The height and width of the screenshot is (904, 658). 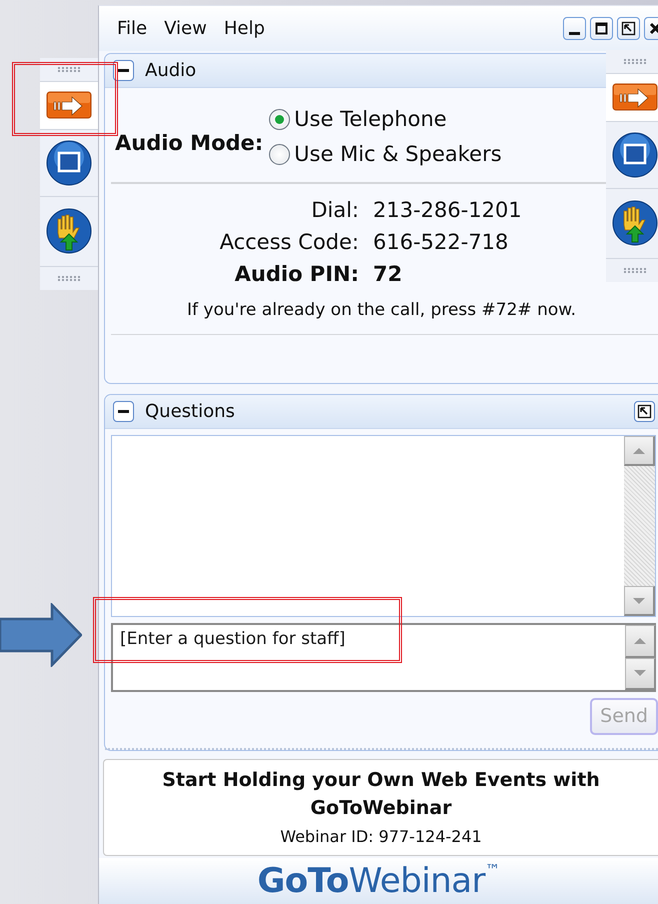 What do you see at coordinates (381, 310) in the screenshot?
I see `instruction-text: If you're already on the call, press #72# now.` at bounding box center [381, 310].